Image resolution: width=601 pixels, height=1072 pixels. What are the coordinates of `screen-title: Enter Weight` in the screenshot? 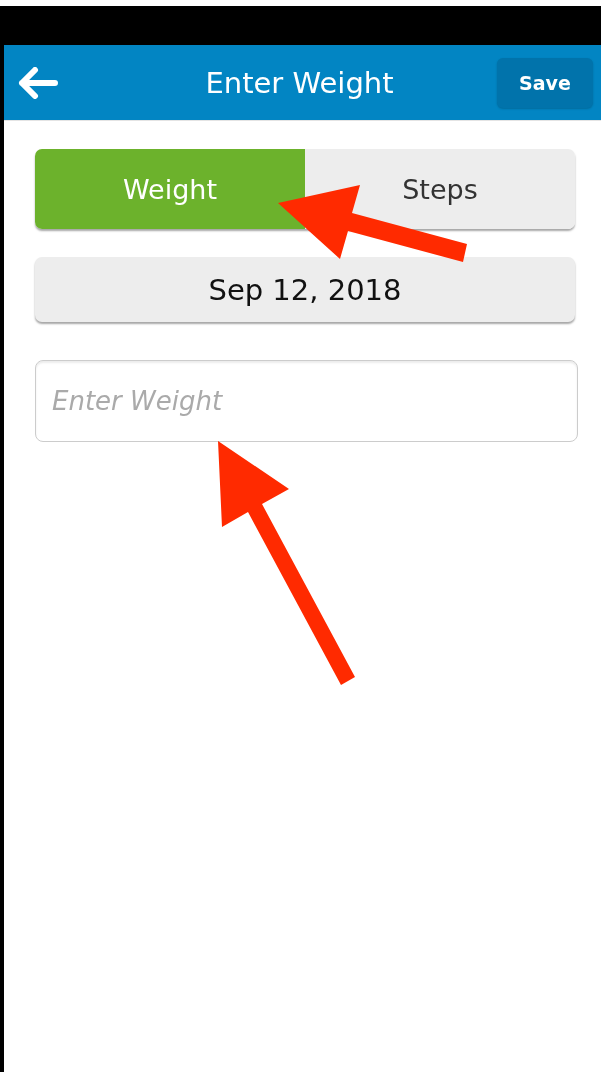 It's located at (299, 82).